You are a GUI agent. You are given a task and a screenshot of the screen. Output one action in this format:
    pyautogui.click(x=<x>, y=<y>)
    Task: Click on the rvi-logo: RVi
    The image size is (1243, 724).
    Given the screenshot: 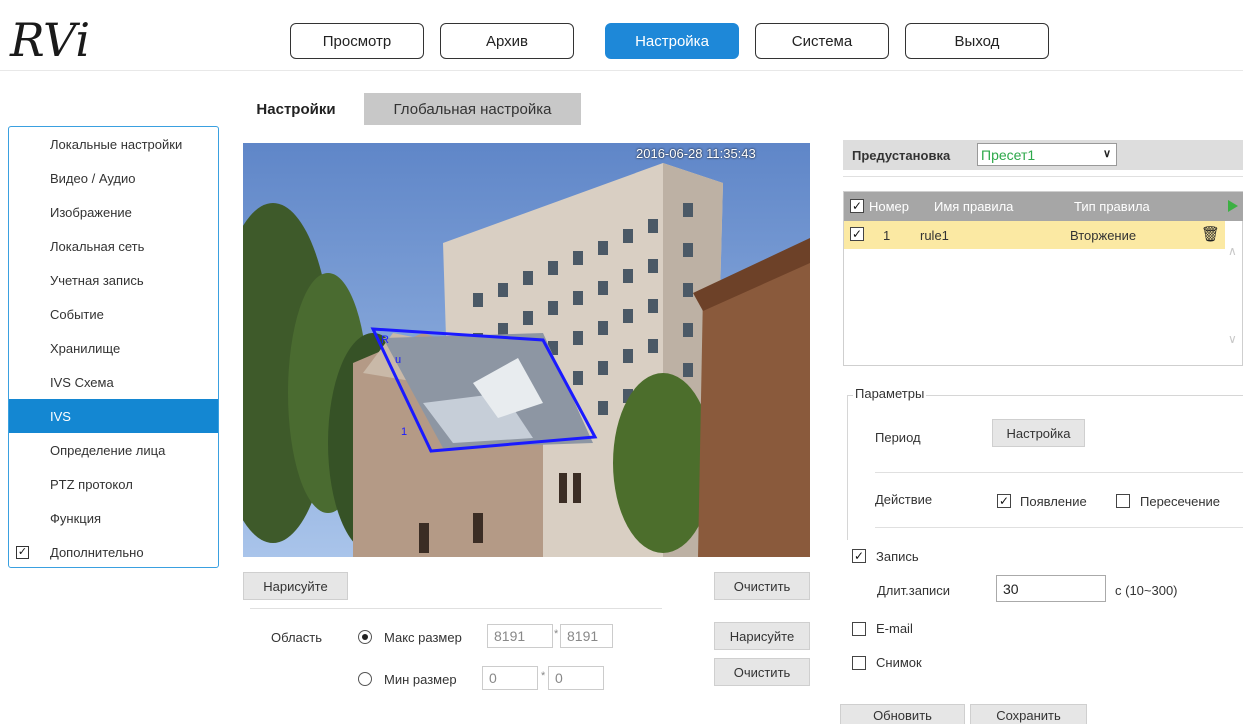 What is the action you would take?
    pyautogui.click(x=68, y=38)
    